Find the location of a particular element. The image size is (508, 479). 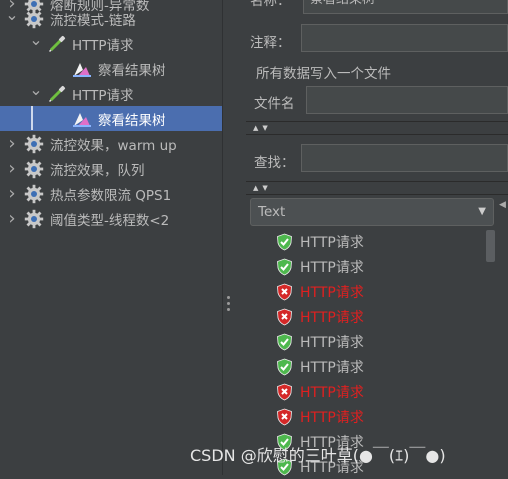

tree-node: › 流控效果，warm up is located at coordinates (111, 143).